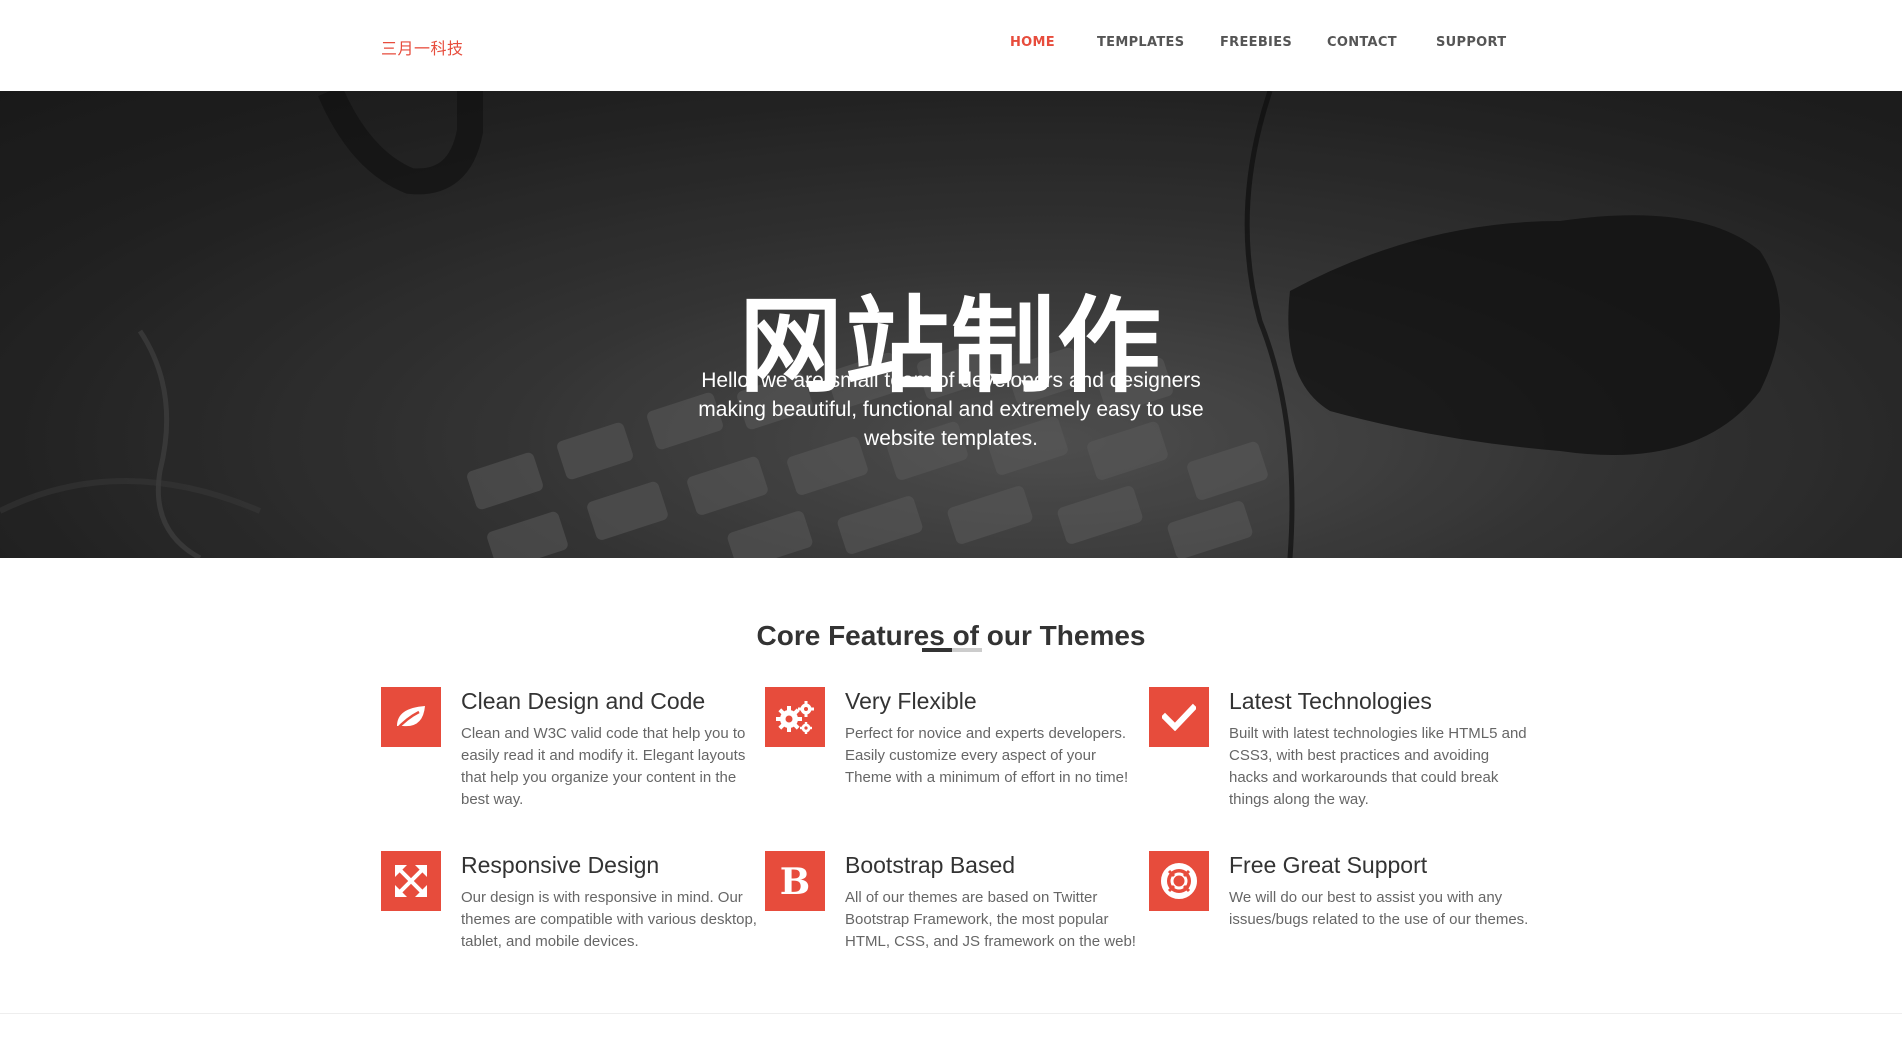 The image size is (1902, 1056). I want to click on checkmark-icon, so click(1179, 717).